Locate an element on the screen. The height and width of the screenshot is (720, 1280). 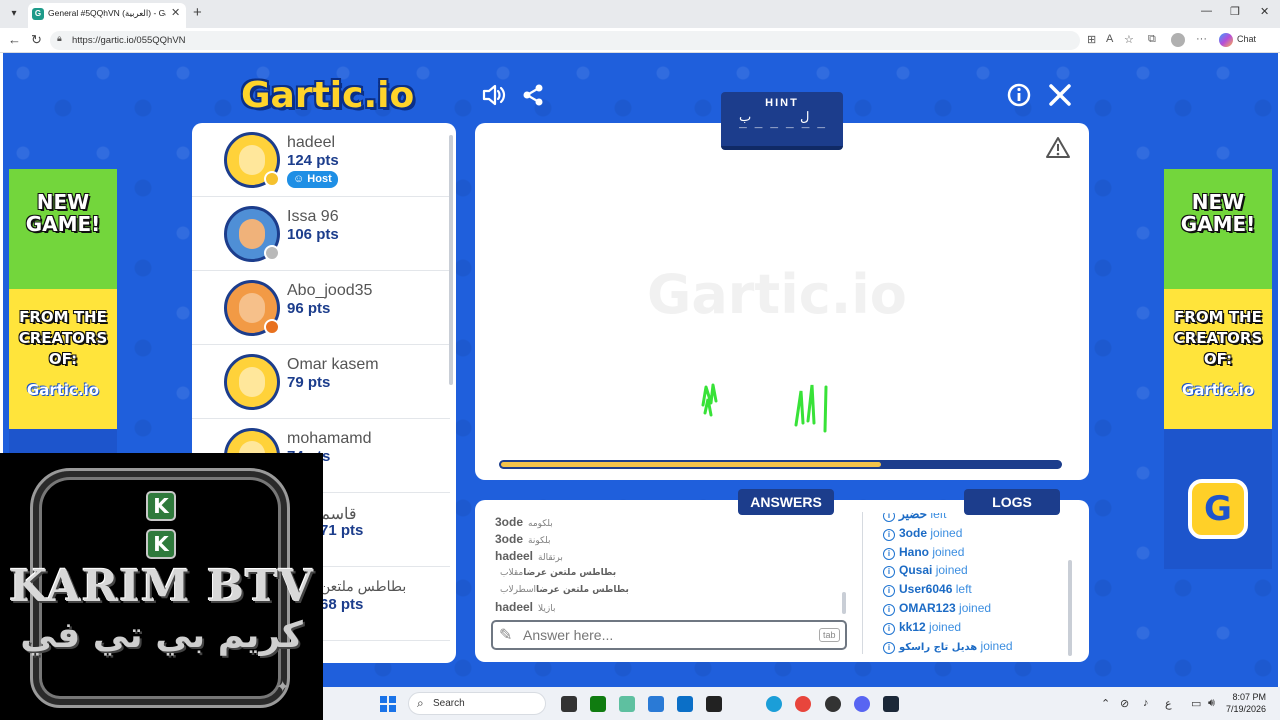
ad-gartic-logo: Gartic.io is located at coordinates (63, 390).